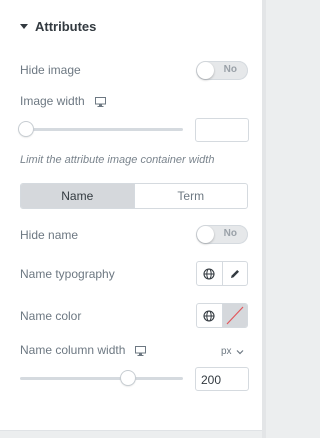 The width and height of the screenshot is (320, 438). What do you see at coordinates (127, 378) in the screenshot?
I see `name-column-width-slider-handle` at bounding box center [127, 378].